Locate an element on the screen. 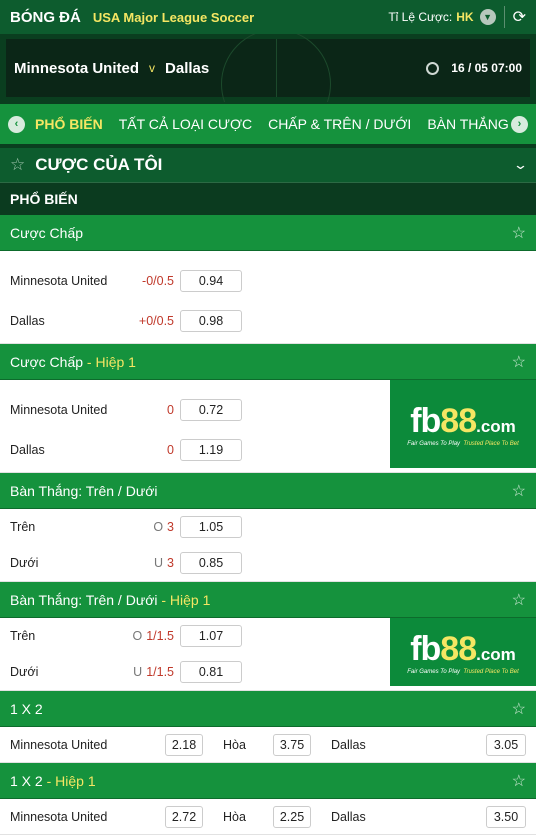 The image size is (536, 838). handicap-line: -0/0.5 is located at coordinates (158, 281).